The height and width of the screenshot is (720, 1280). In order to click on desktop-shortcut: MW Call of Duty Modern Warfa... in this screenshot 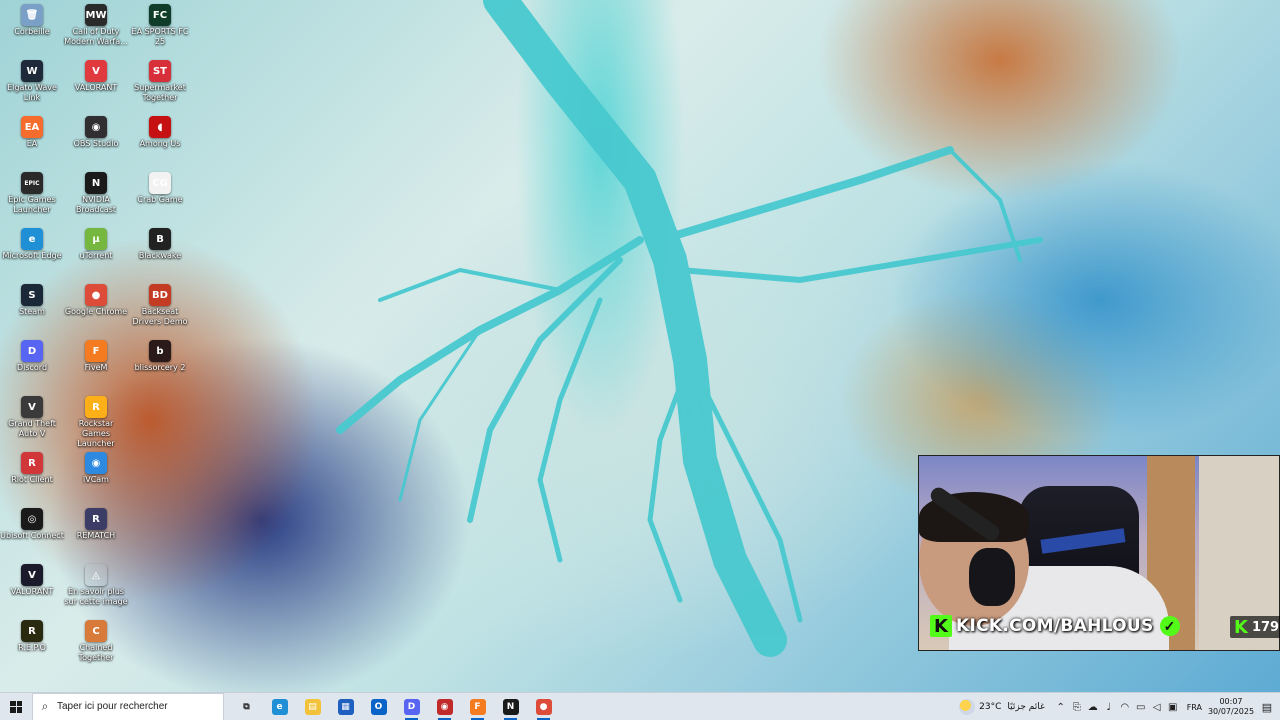, I will do `click(96, 32)`.